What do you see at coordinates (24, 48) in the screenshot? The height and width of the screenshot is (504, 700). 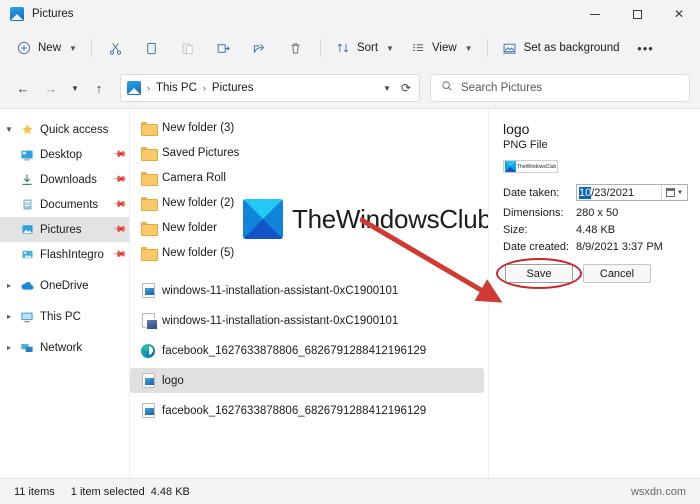 I see `plus-circle-icon` at bounding box center [24, 48].